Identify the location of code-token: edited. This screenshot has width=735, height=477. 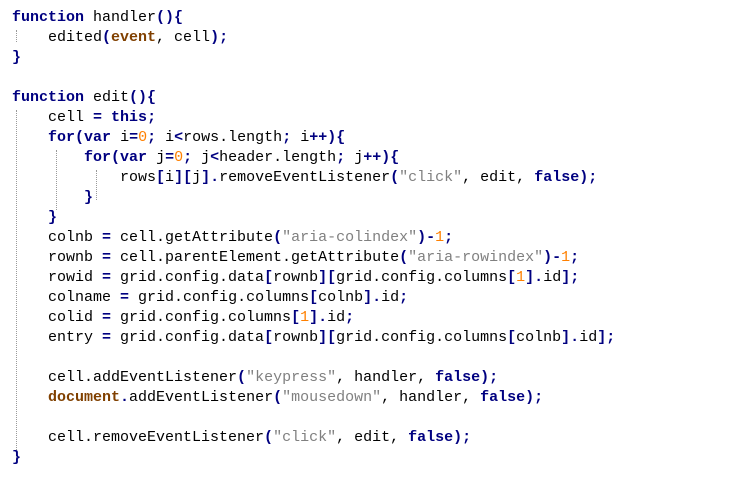
(57, 37).